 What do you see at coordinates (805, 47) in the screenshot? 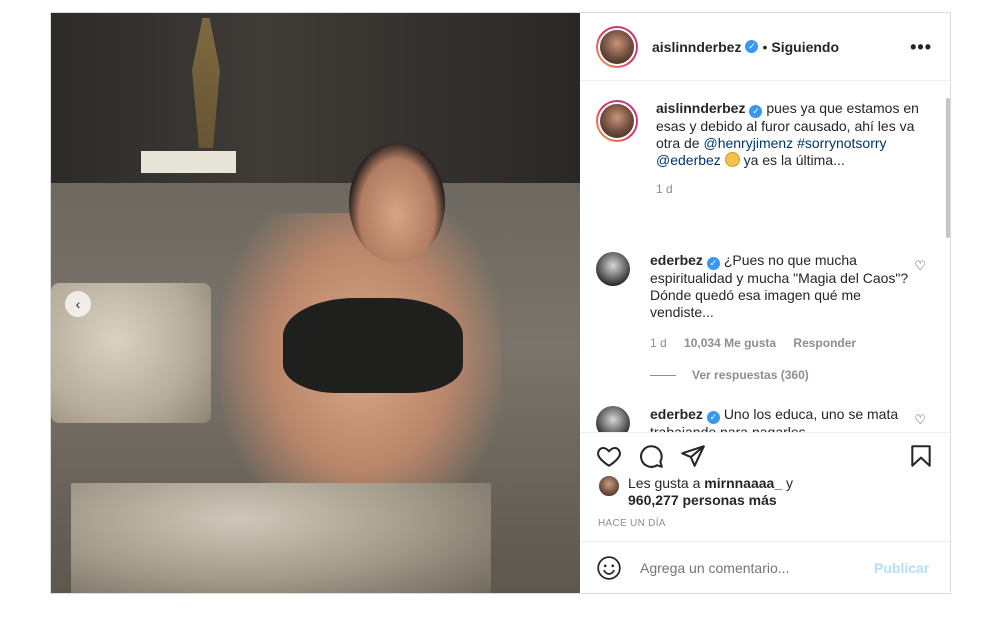
I see `following-button: Siguiendo` at bounding box center [805, 47].